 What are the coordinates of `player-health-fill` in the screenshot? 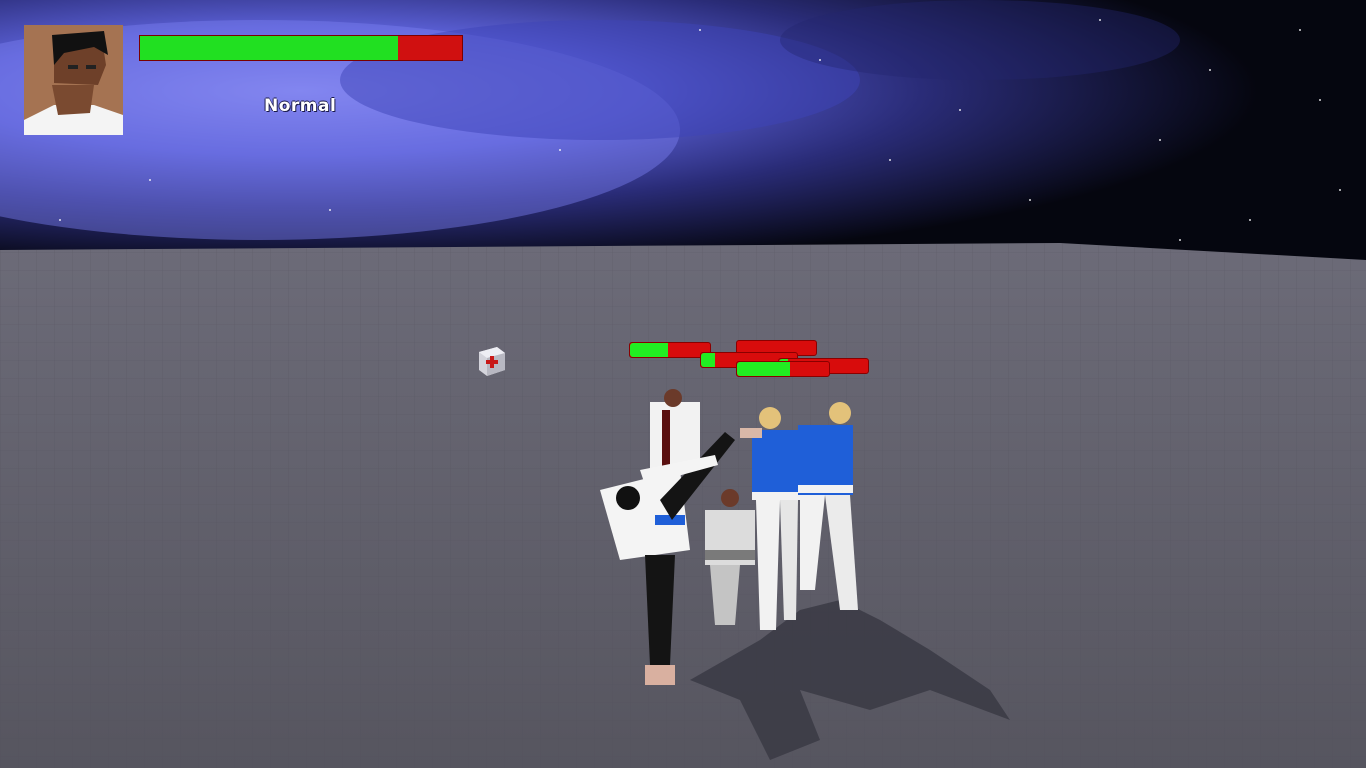 It's located at (269, 48).